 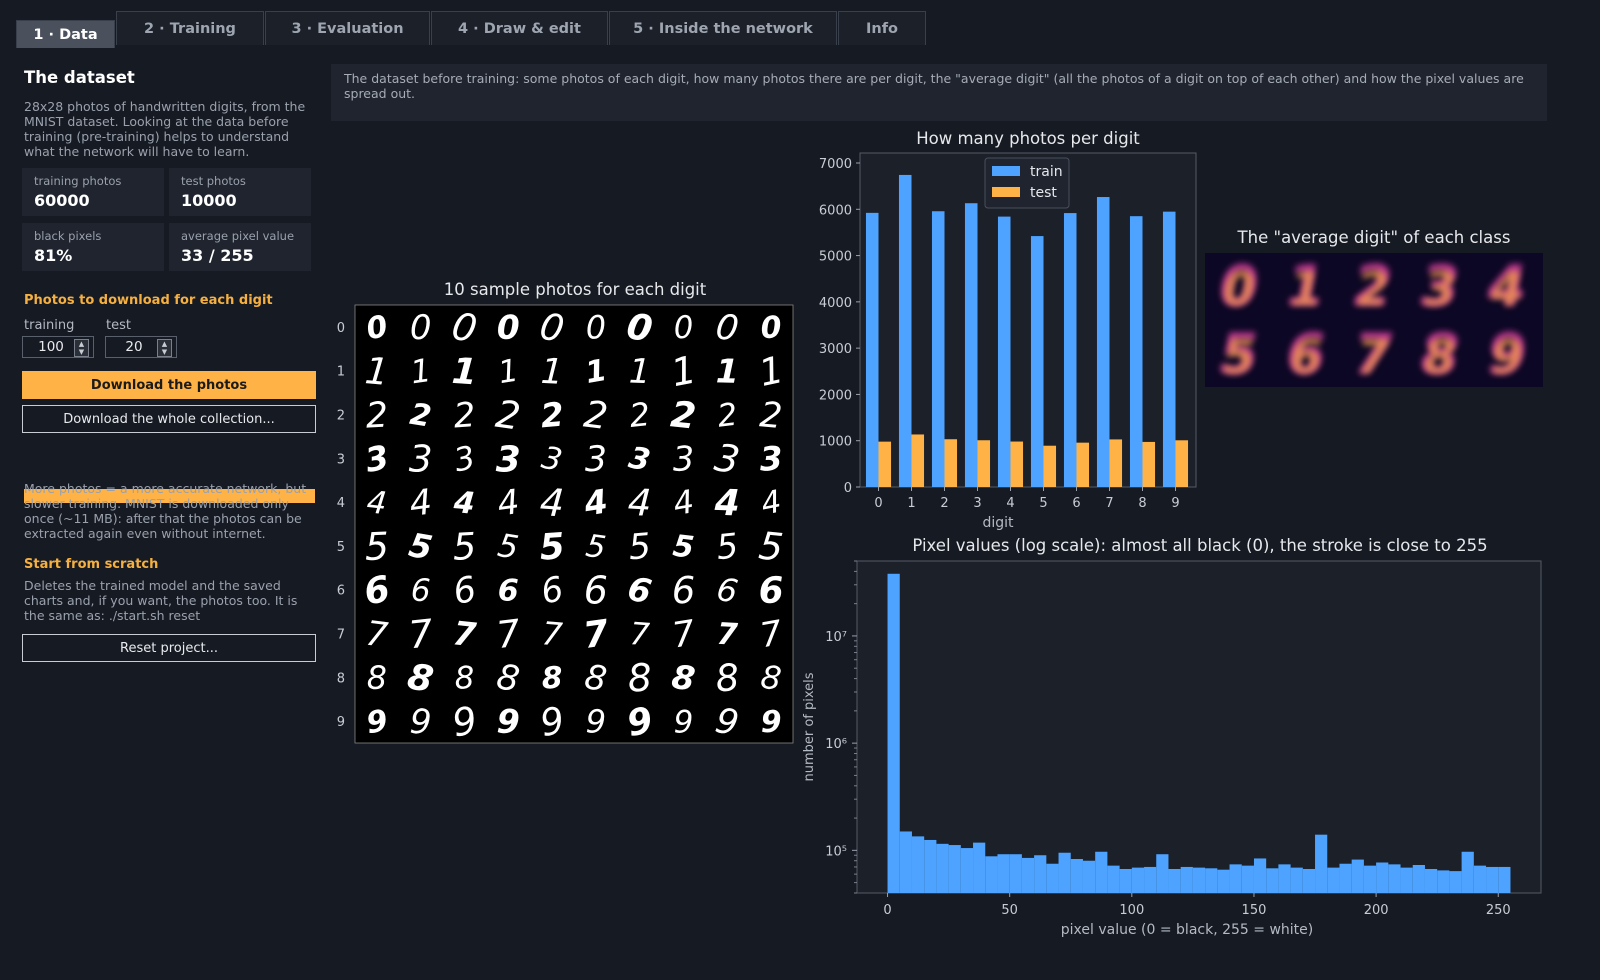 What do you see at coordinates (341, 547) in the screenshot?
I see `row-label: 5` at bounding box center [341, 547].